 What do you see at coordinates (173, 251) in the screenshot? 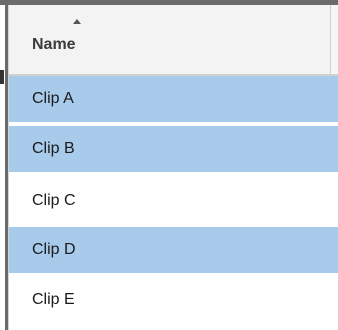
I see `table-row: Clip D` at bounding box center [173, 251].